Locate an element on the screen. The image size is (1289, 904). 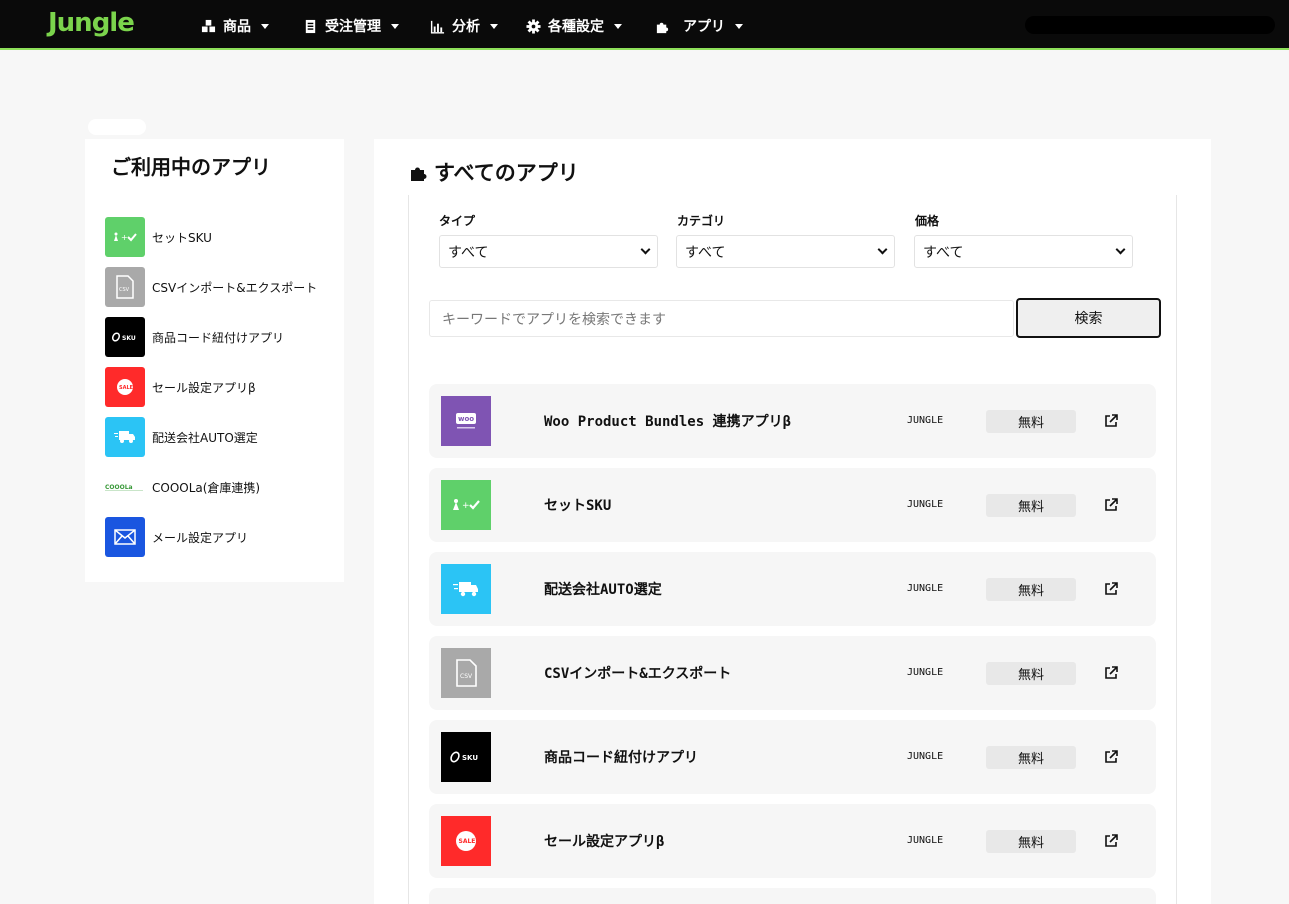
app-search-input: キーワードでアプリを検索できます is located at coordinates (721, 318).